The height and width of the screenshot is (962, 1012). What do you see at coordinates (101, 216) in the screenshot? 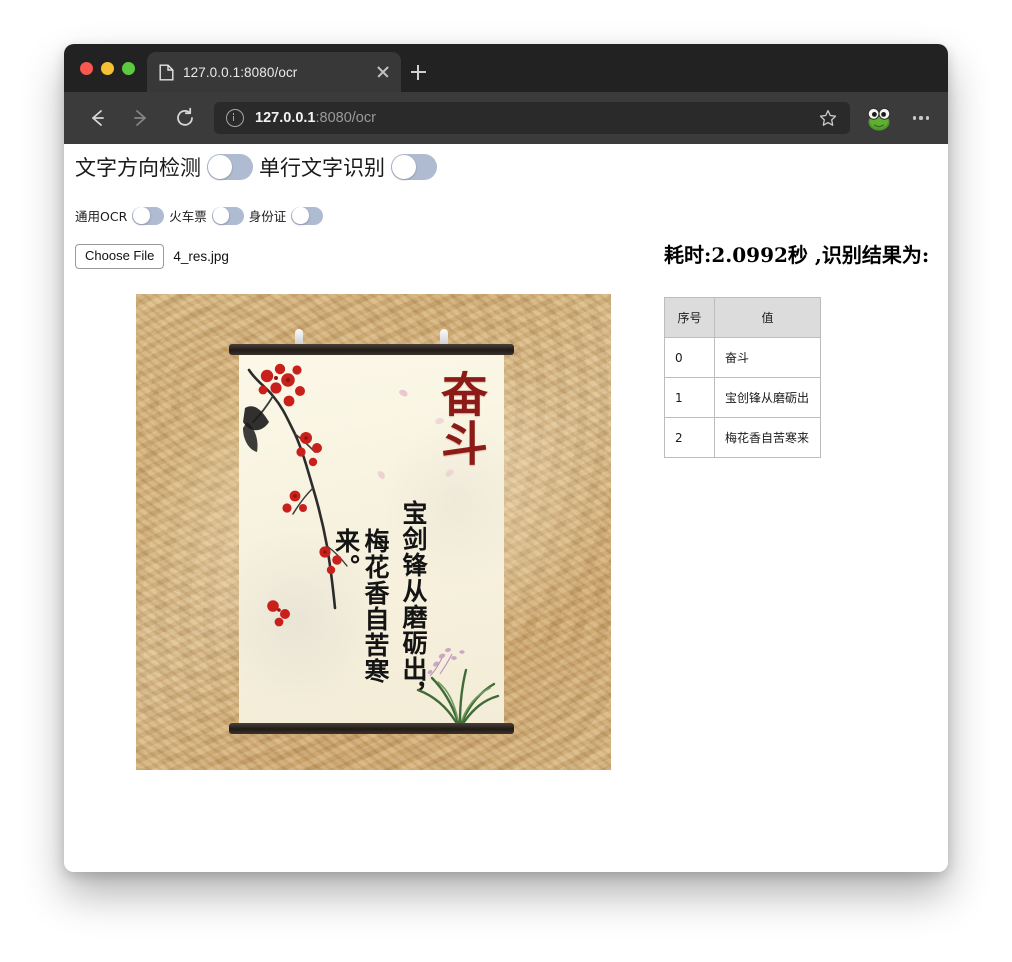
I see `toggle-label-general-ocr: 通用OCR` at bounding box center [101, 216].